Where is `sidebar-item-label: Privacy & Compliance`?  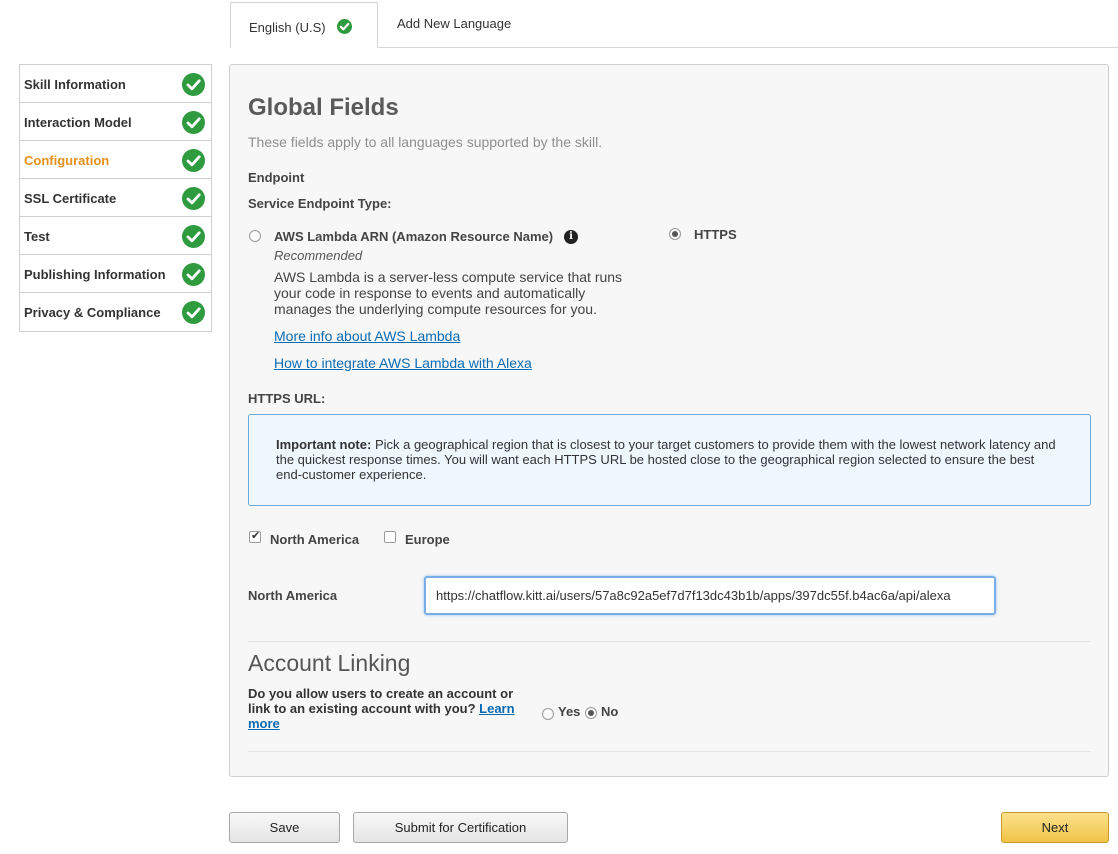 sidebar-item-label: Privacy & Compliance is located at coordinates (92, 312).